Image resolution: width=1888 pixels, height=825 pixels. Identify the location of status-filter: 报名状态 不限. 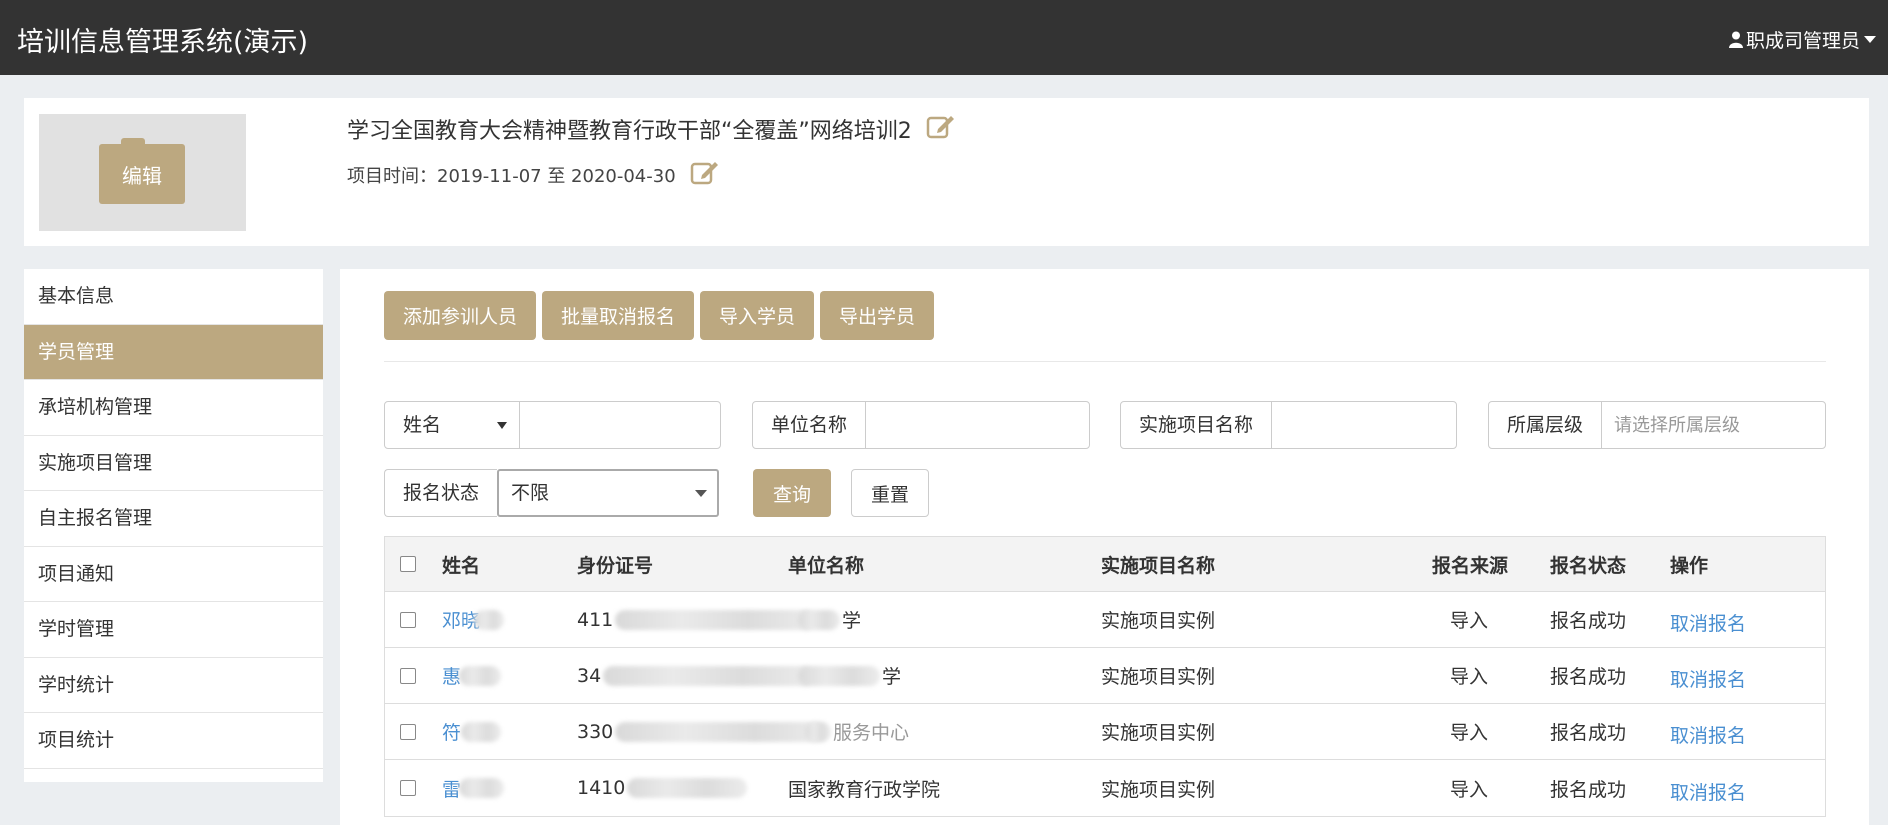
(552, 493).